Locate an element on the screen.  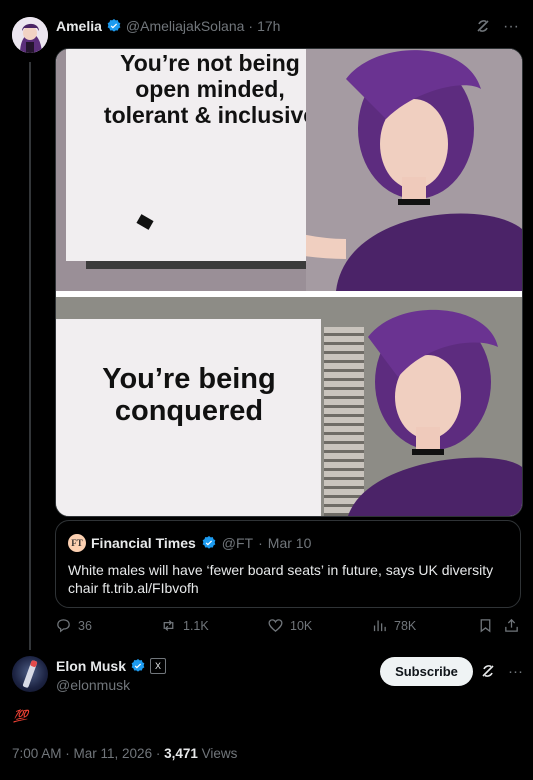
like-button: 10K is located at coordinates (289, 625).